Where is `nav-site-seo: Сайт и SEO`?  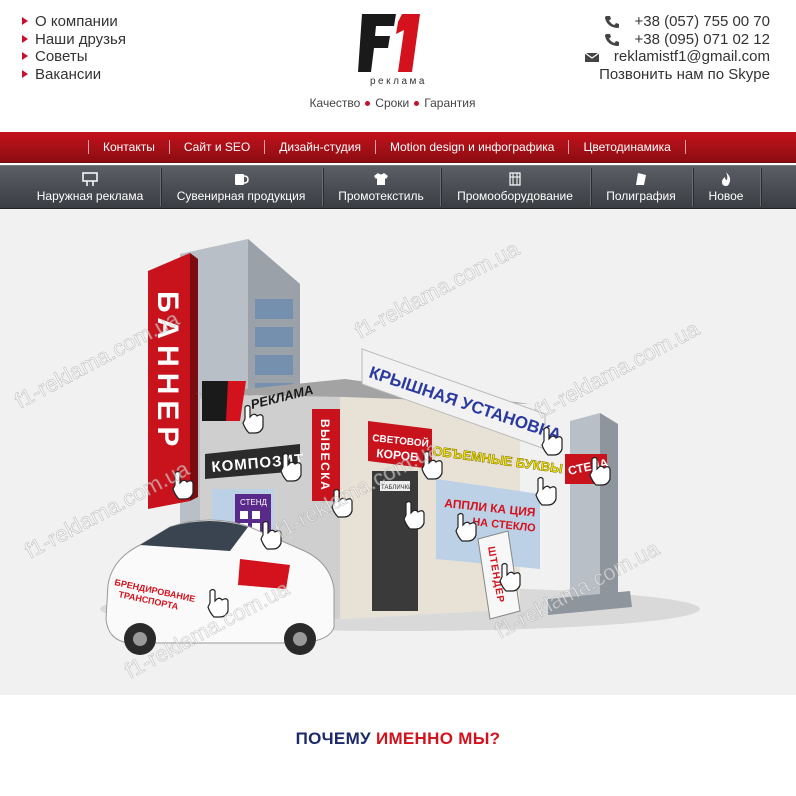
nav-site-seo: Сайт и SEO is located at coordinates (217, 147).